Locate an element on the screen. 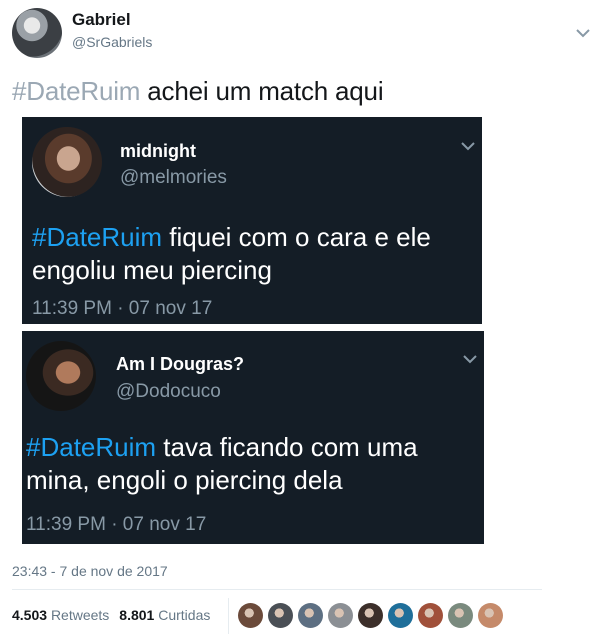 The height and width of the screenshot is (638, 600). author-handle: @SrGabriels is located at coordinates (112, 42).